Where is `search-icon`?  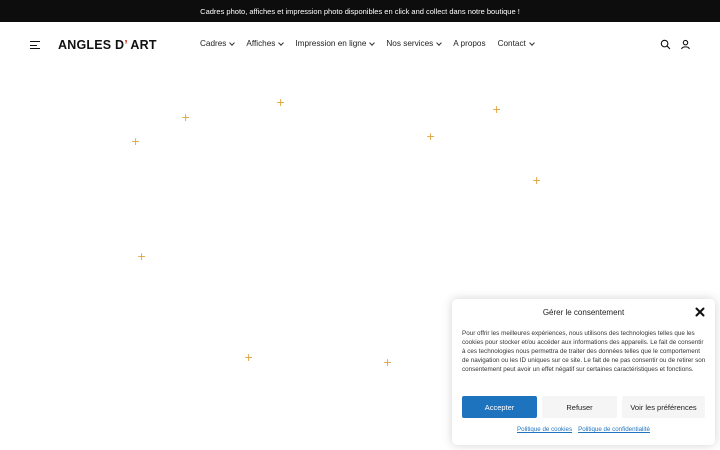
search-icon is located at coordinates (665, 44).